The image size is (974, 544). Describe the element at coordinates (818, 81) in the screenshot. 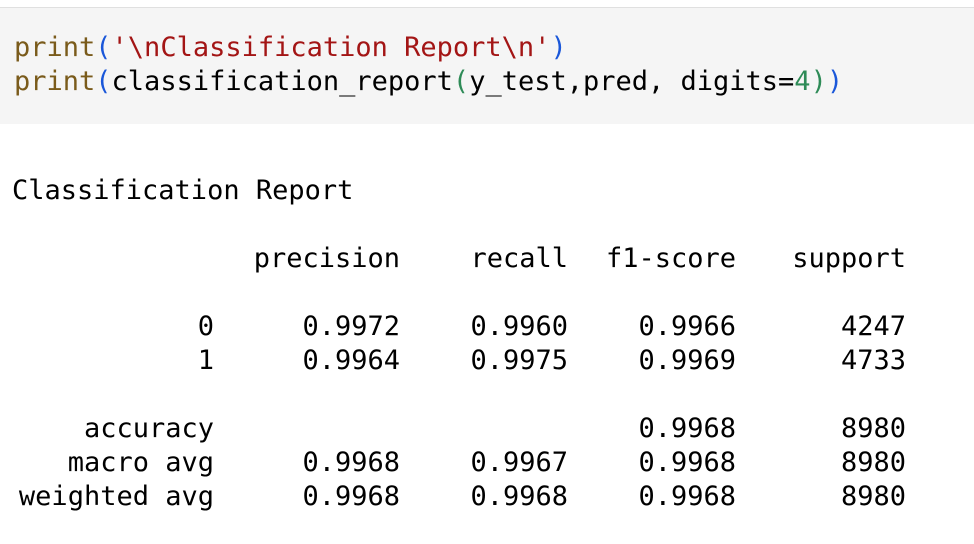

I see `code-paren-close-inner: )` at that location.